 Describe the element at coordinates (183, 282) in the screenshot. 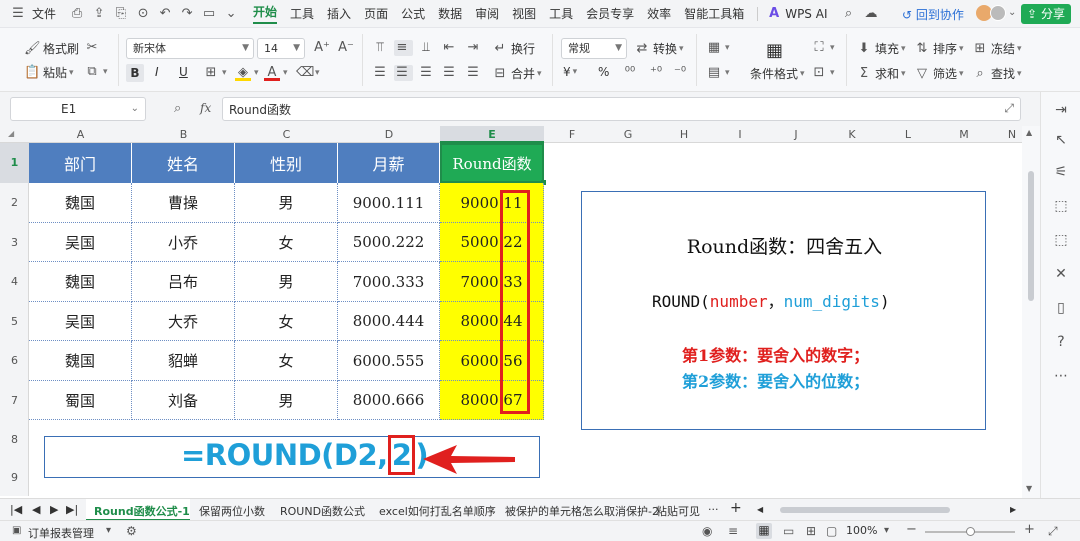

I see `table-cell: 吕布` at that location.